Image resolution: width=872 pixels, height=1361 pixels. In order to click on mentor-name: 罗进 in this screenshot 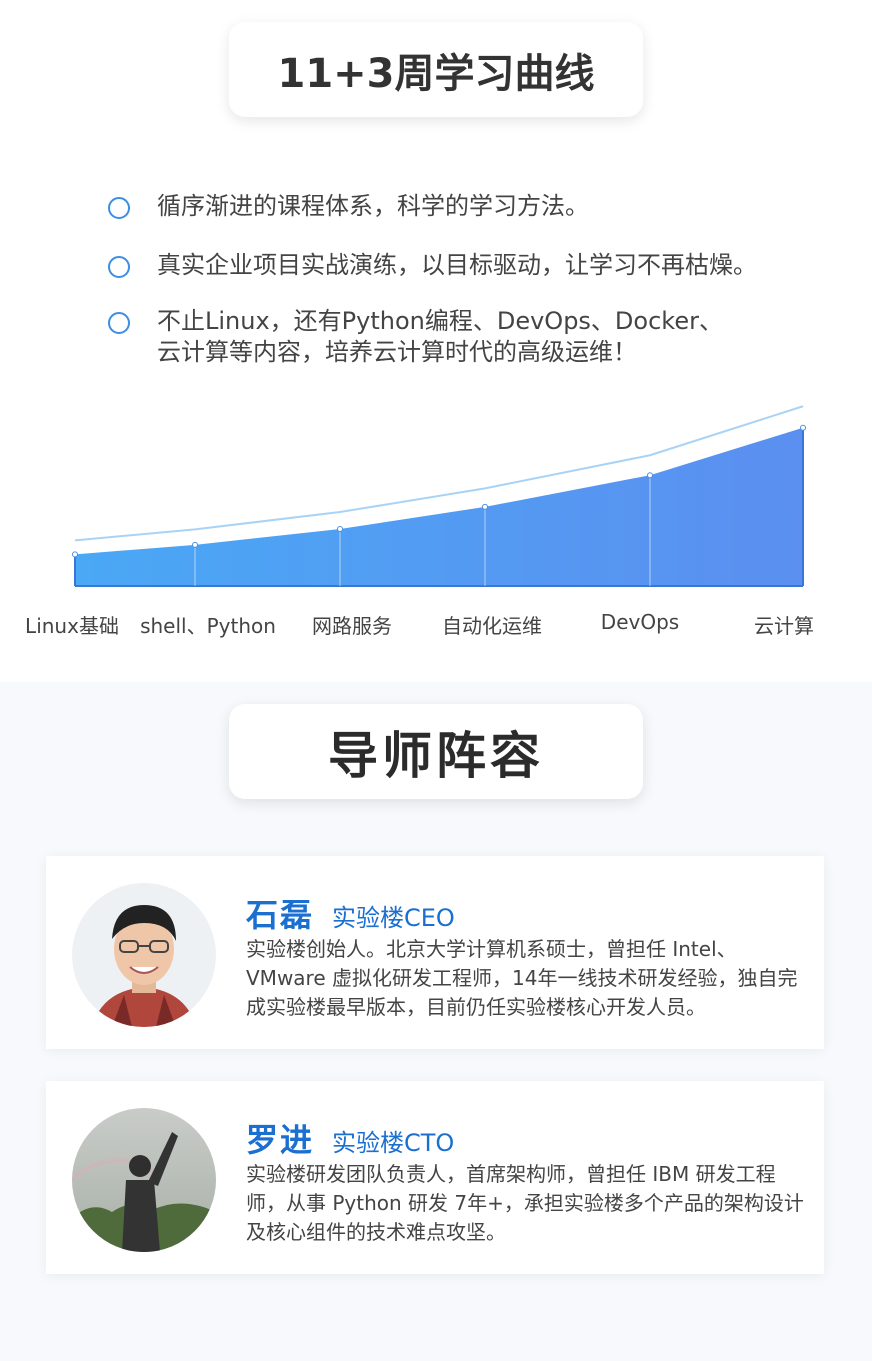, I will do `click(280, 1140)`.